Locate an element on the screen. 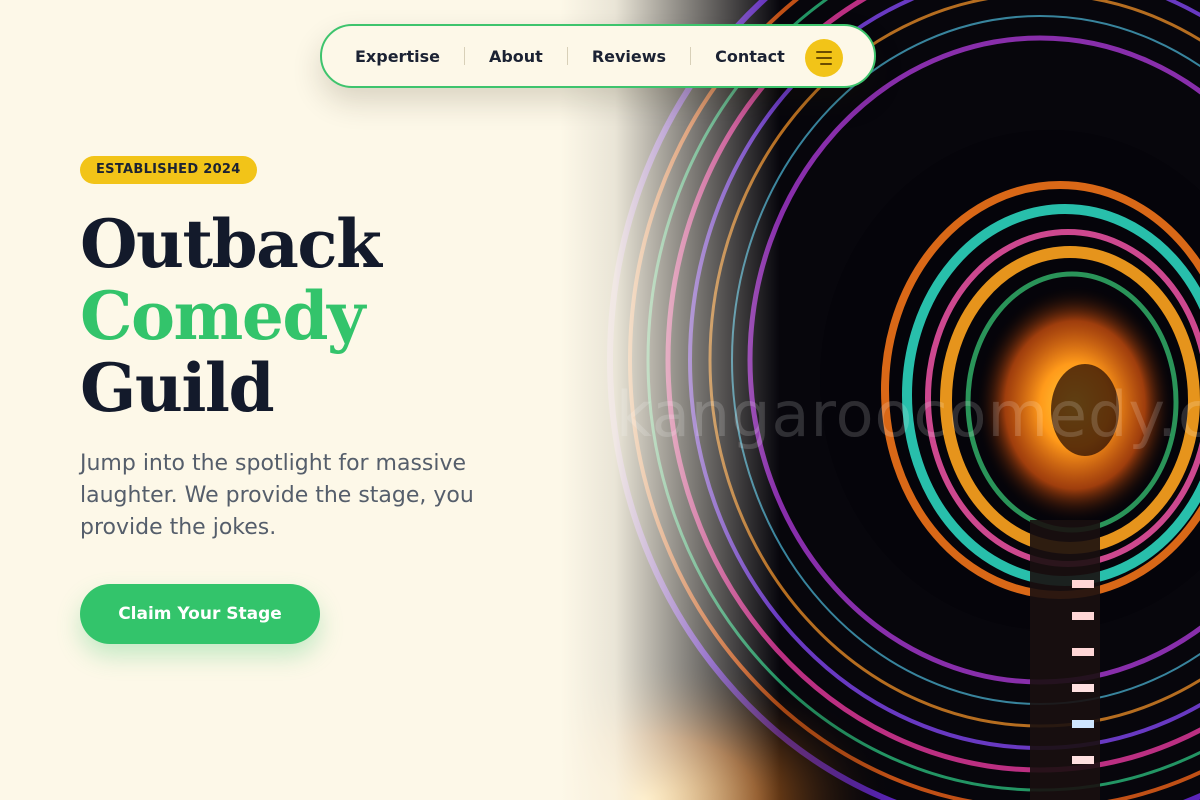 This screenshot has height=800, width=1200. menu-button is located at coordinates (824, 58).